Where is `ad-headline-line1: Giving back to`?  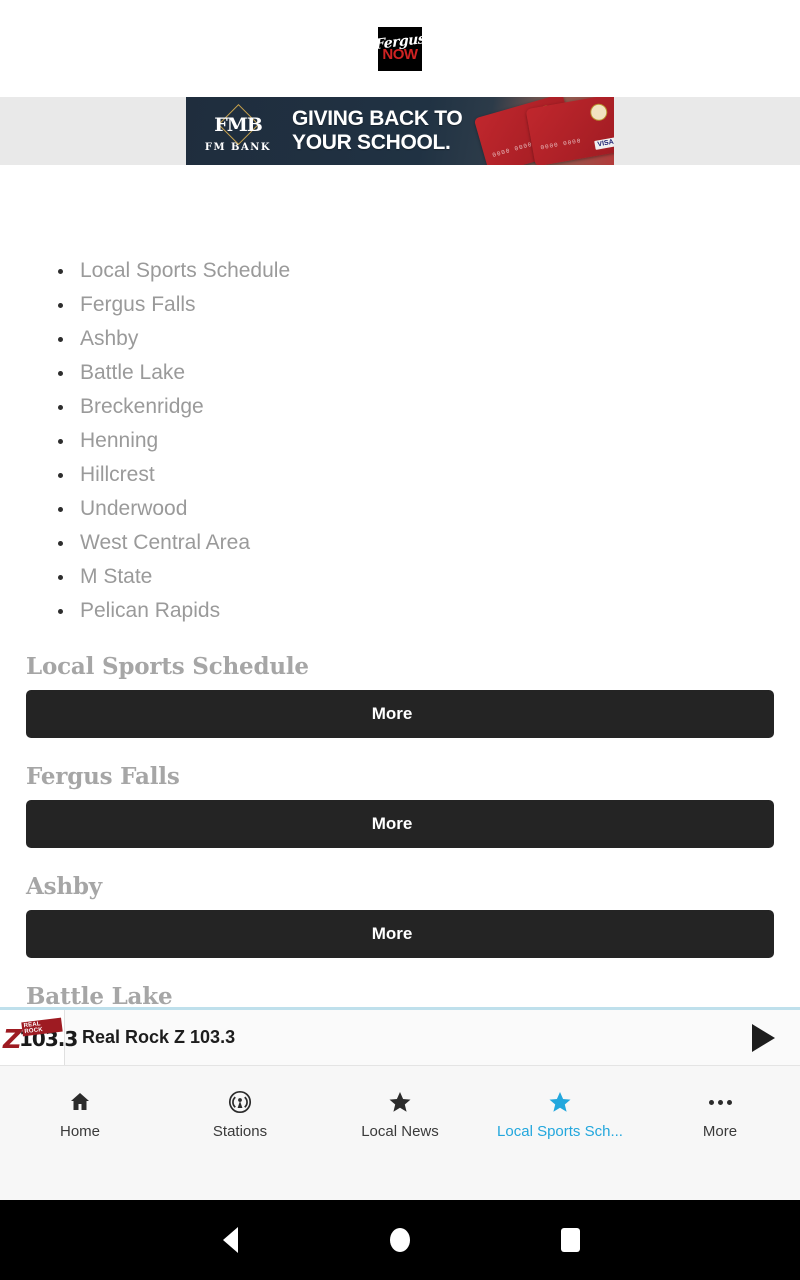 ad-headline-line1: Giving back to is located at coordinates (377, 118).